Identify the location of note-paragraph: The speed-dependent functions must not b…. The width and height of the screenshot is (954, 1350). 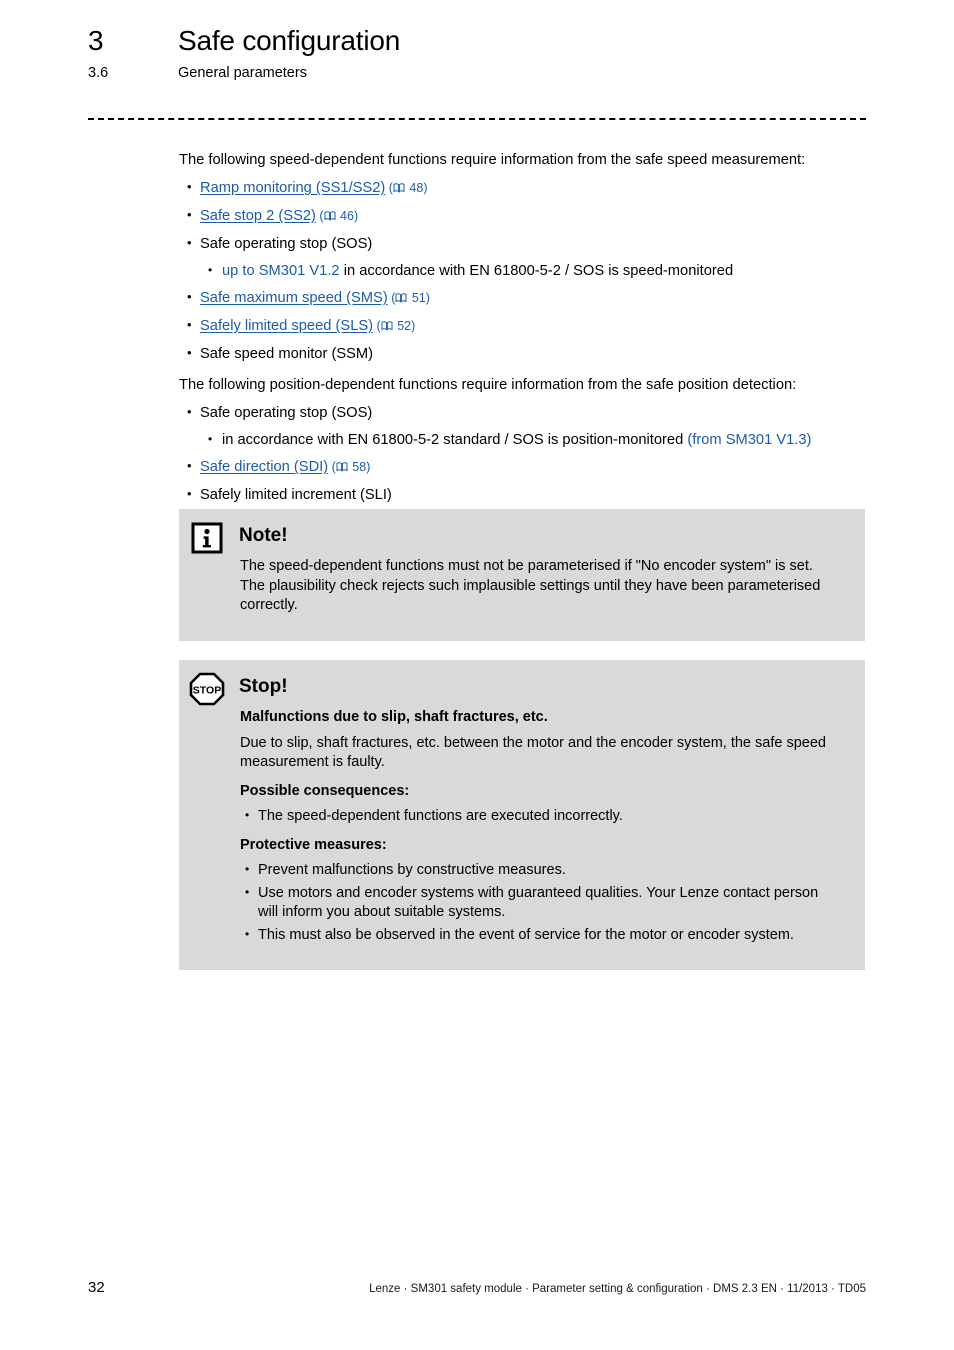
(530, 585).